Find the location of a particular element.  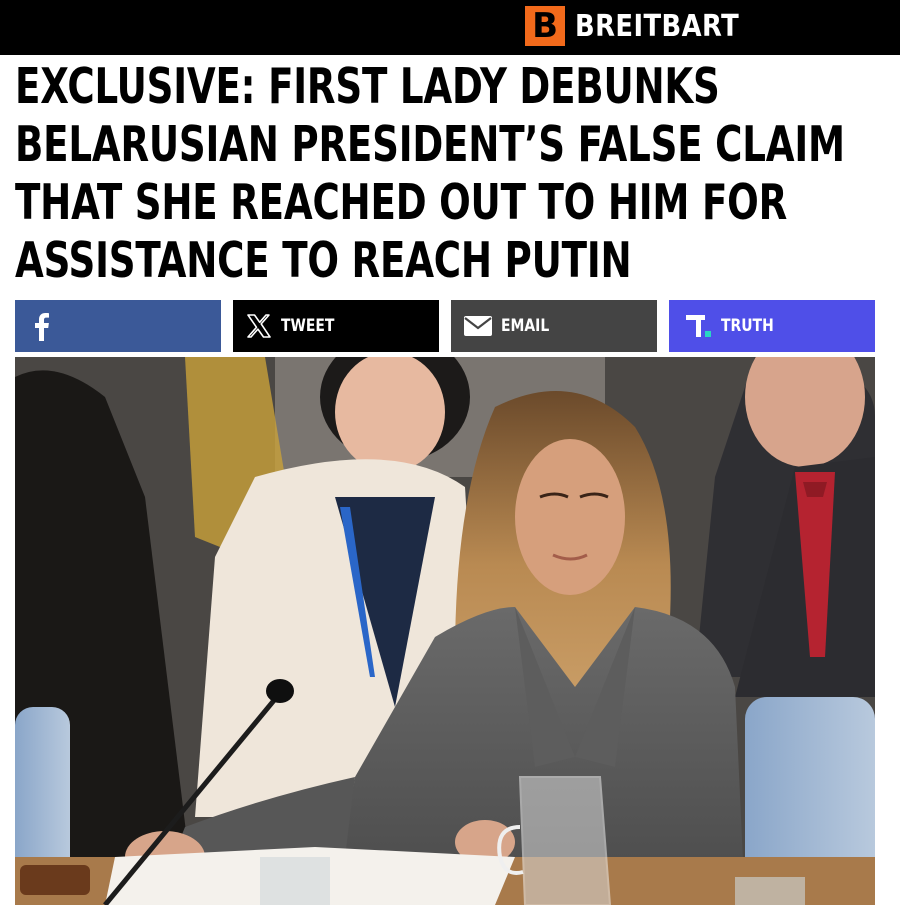

email-share-button: EMAIL is located at coordinates (554, 326).